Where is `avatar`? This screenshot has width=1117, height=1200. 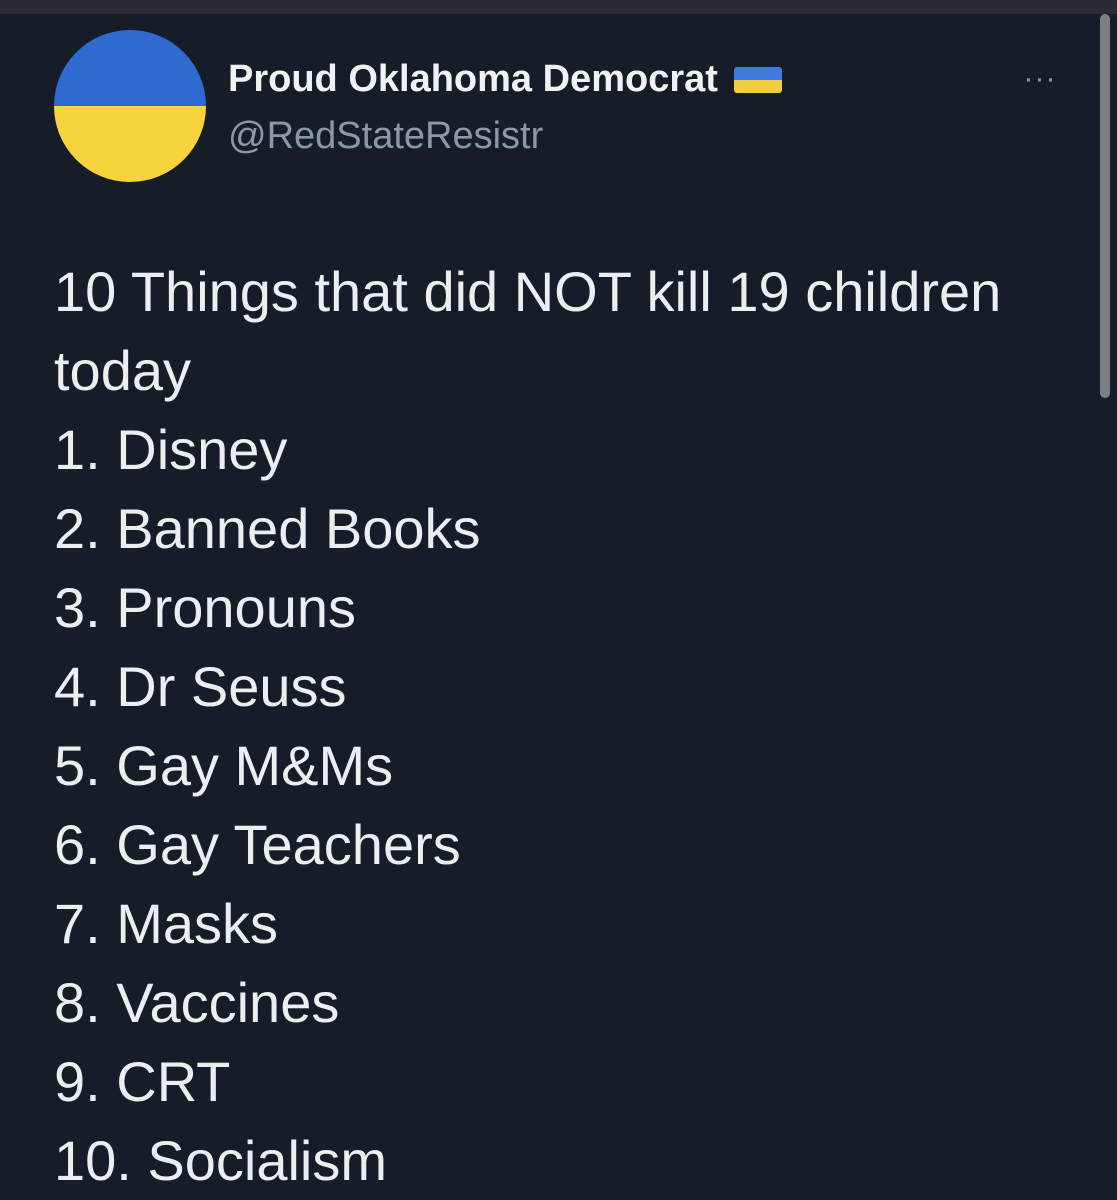 avatar is located at coordinates (130, 106).